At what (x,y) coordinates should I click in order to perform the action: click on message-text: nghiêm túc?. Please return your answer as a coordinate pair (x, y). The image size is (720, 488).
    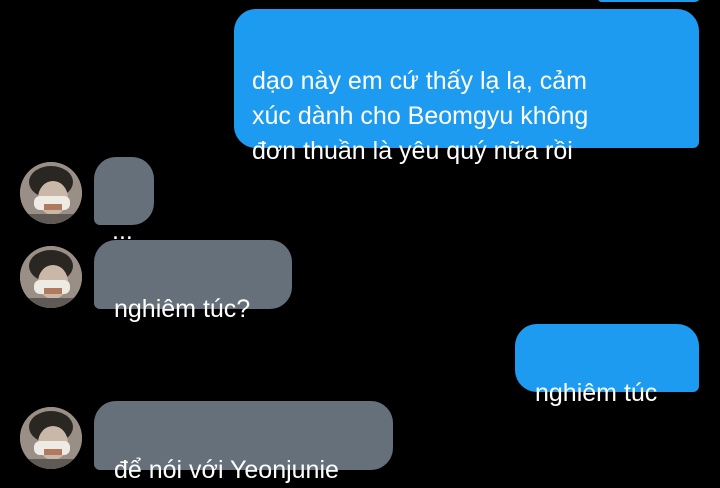
    Looking at the image, I should click on (182, 309).